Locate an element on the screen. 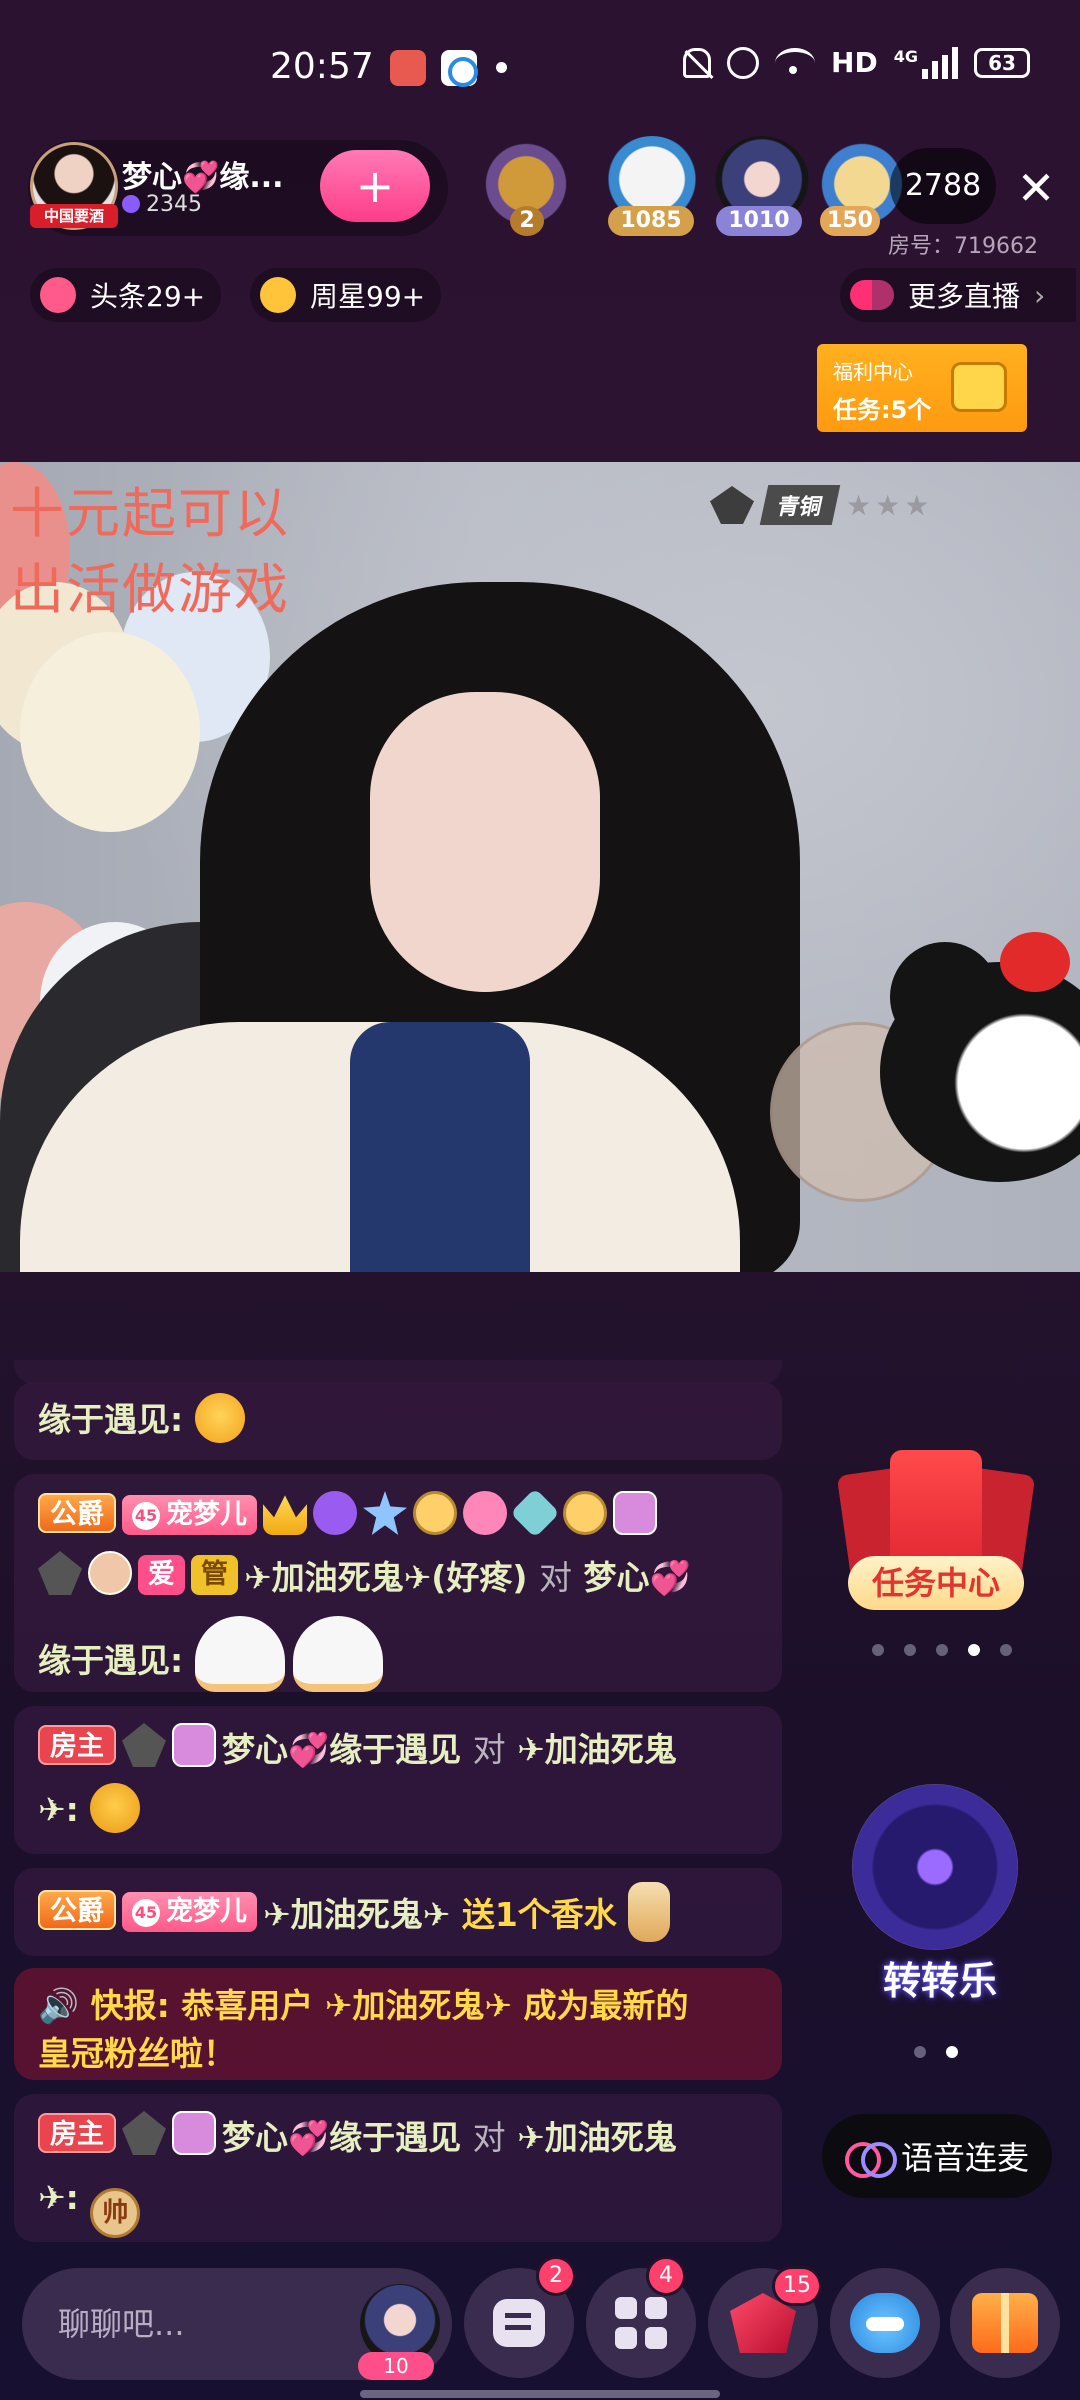 The width and height of the screenshot is (1080, 2400). heart-medal-icon is located at coordinates (485, 1513).